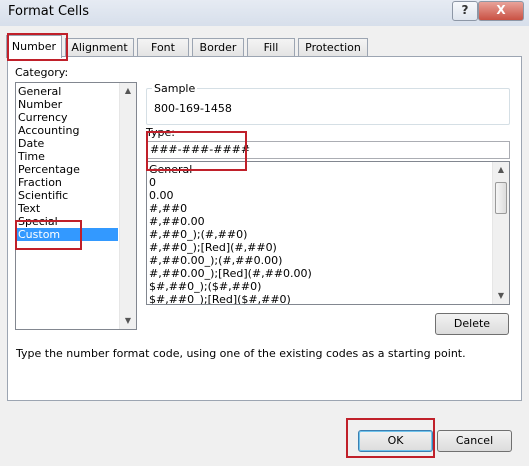 Image resolution: width=529 pixels, height=466 pixels. What do you see at coordinates (40, 182) in the screenshot?
I see `list-item: Fraction` at bounding box center [40, 182].